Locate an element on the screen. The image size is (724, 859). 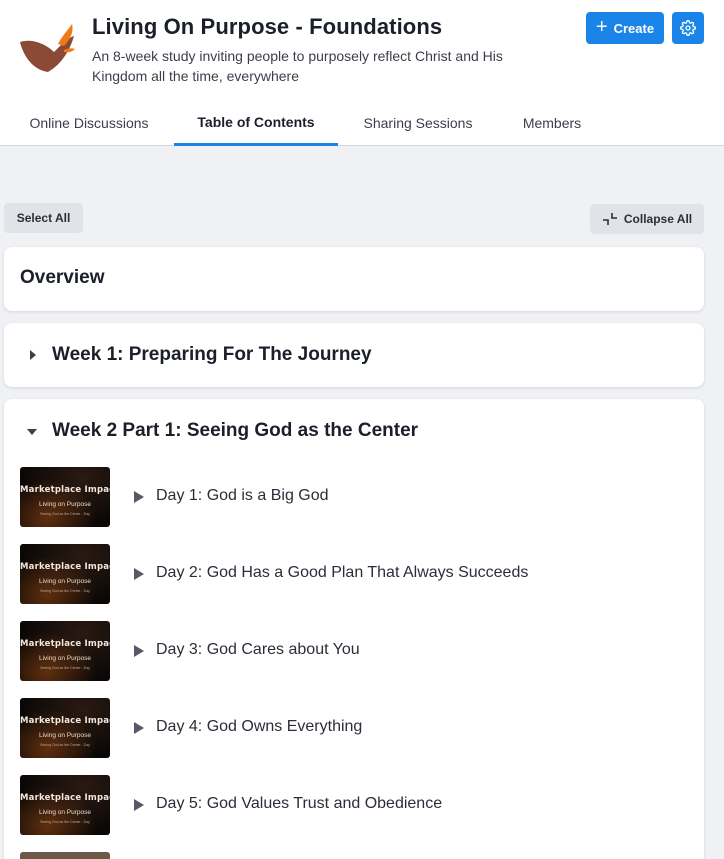
gear-icon is located at coordinates (688, 28).